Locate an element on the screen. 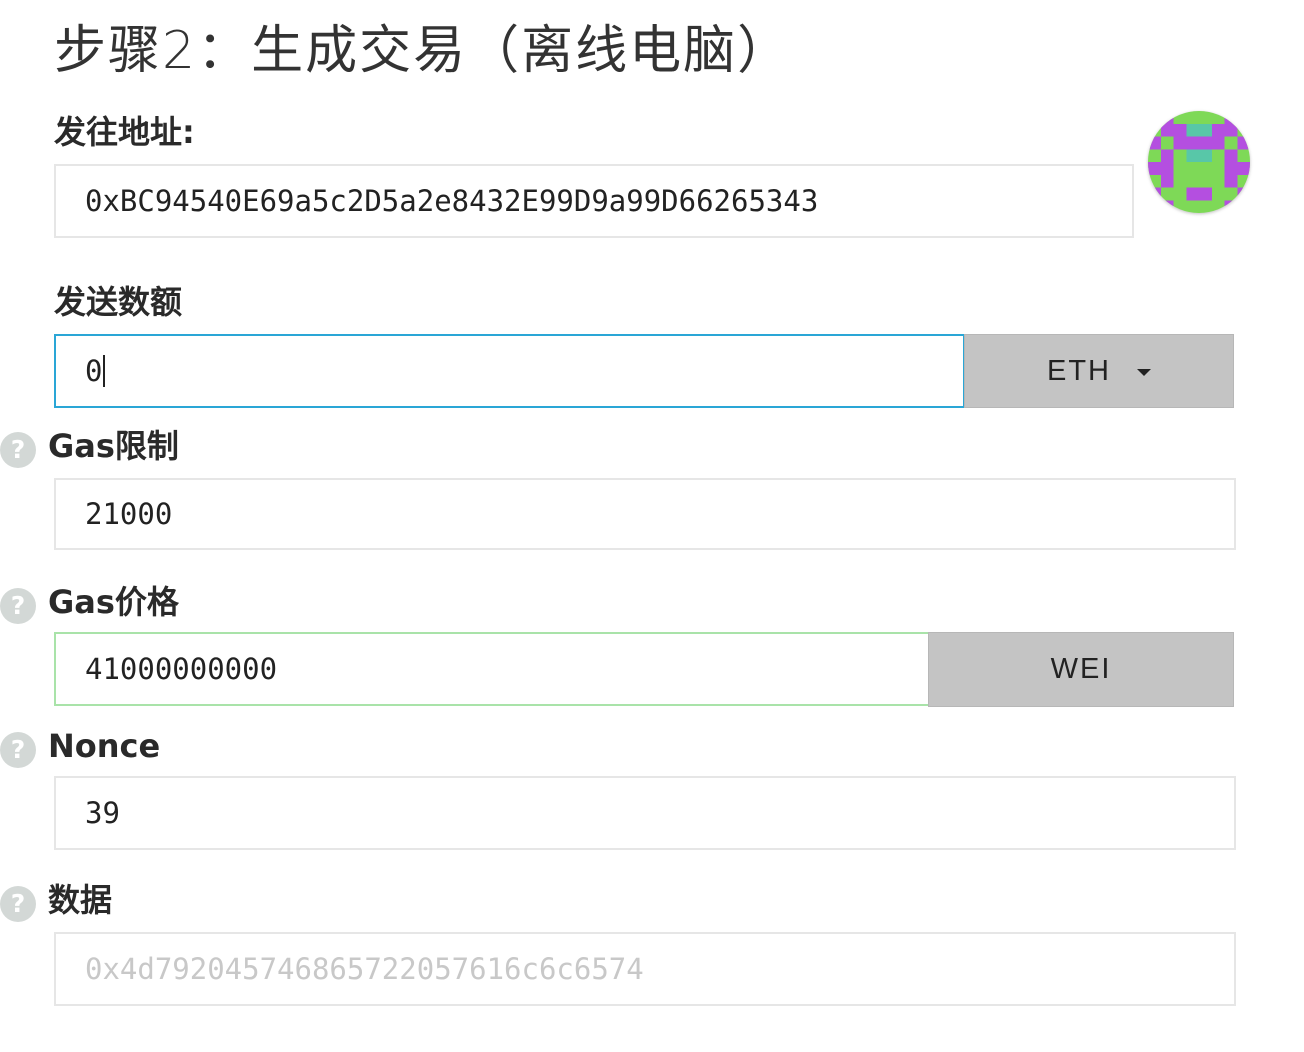 The width and height of the screenshot is (1304, 1052). page-title: 步骤2：生成交易（离线电脑） is located at coordinates (423, 51).